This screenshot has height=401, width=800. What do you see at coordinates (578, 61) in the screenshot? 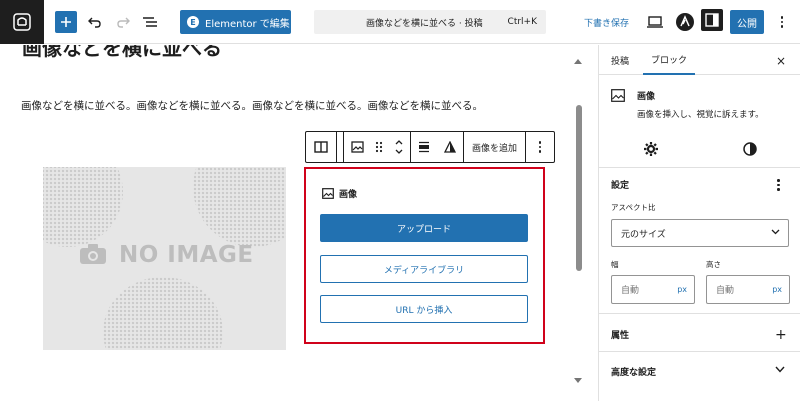
I see `scroll-up-icon` at bounding box center [578, 61].